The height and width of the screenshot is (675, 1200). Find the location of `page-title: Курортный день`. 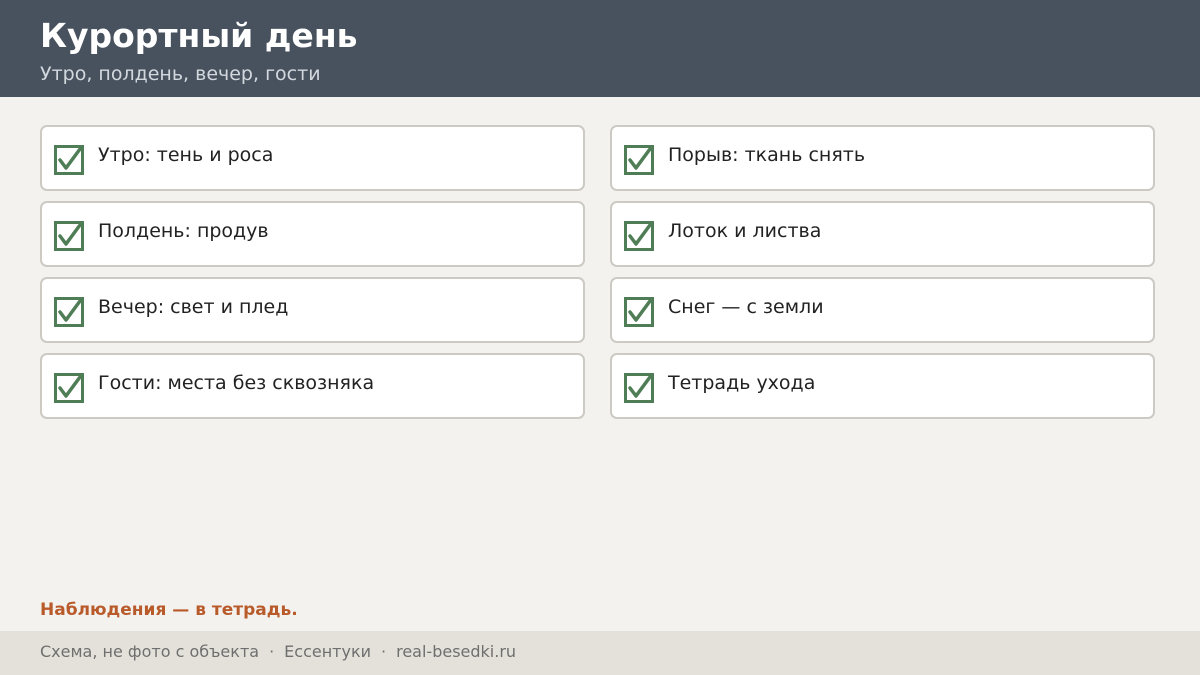

page-title: Курортный день is located at coordinates (199, 35).